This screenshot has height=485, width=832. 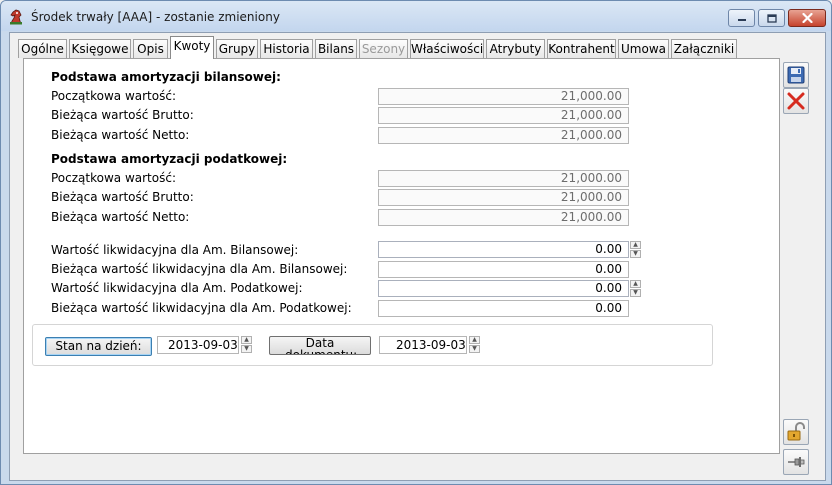 I want to click on tab-historia: Historia, so click(x=286, y=48).